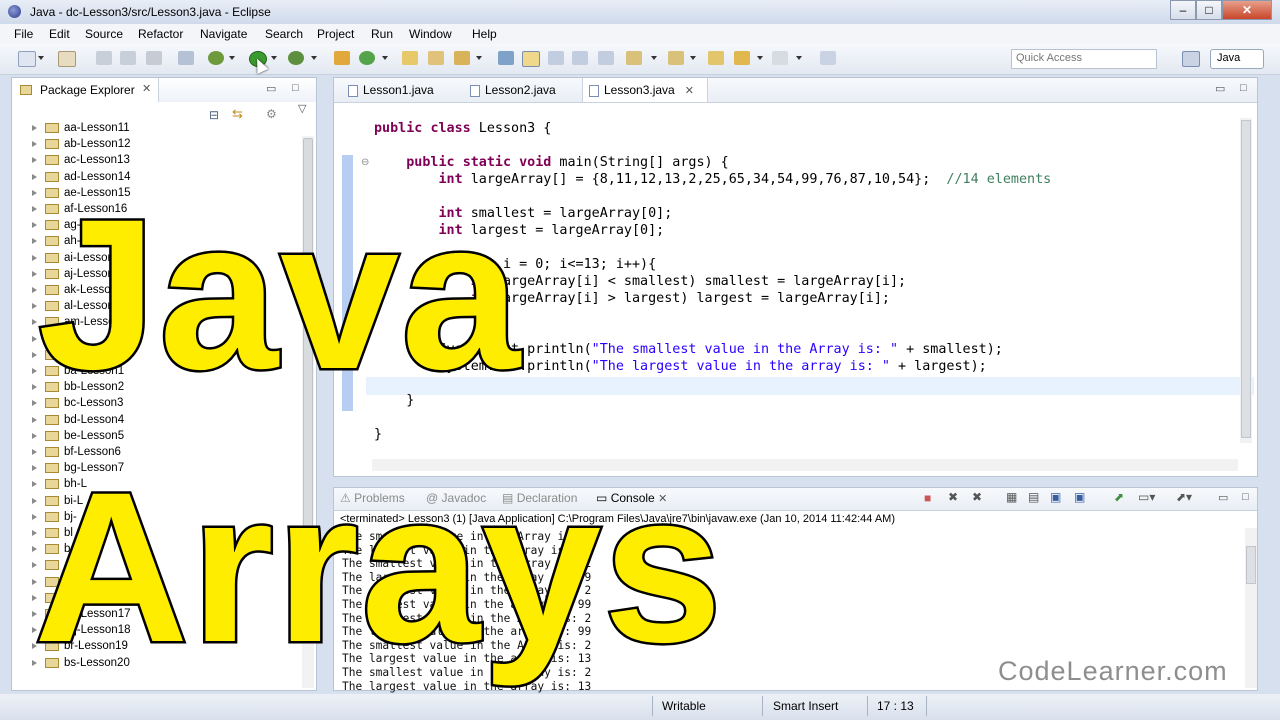 This screenshot has width=1280, height=720. I want to click on minimize-view-icon: ▭, so click(1223, 497).